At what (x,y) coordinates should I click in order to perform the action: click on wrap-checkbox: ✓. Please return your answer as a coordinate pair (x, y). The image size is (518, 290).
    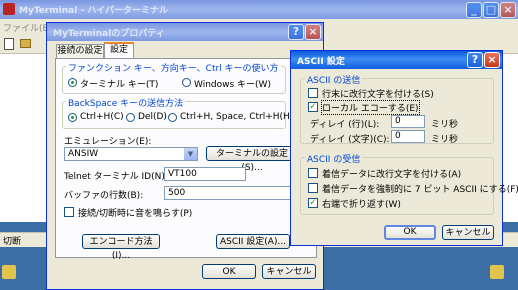
    Looking at the image, I should click on (313, 203).